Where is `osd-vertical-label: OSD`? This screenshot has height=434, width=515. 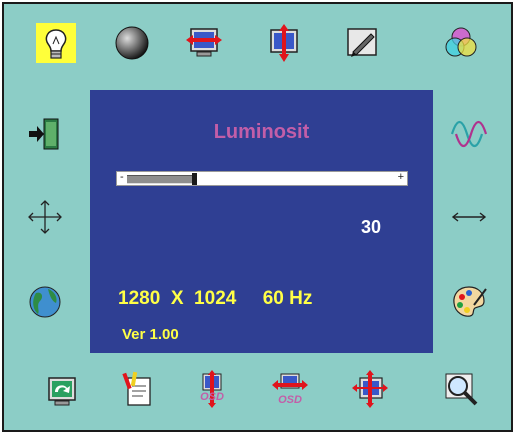
osd-vertical-label: OSD is located at coordinates (212, 397).